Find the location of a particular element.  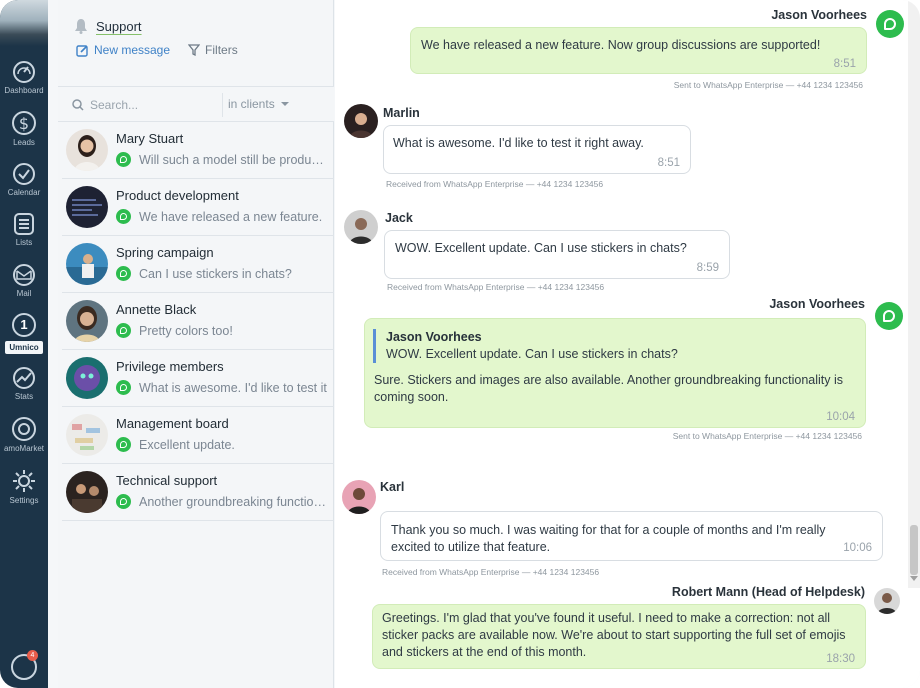

nav-item-settings: Settings is located at coordinates (24, 486).